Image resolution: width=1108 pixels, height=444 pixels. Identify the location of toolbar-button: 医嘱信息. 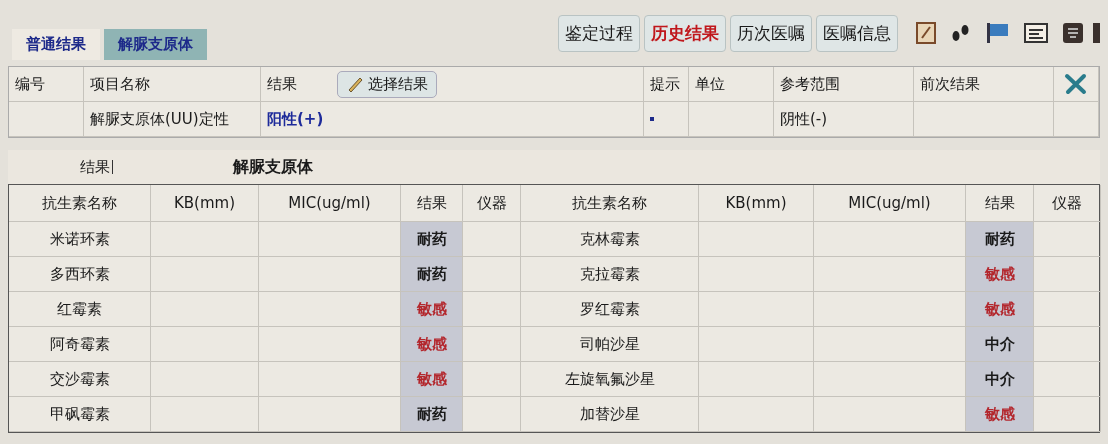
(857, 33).